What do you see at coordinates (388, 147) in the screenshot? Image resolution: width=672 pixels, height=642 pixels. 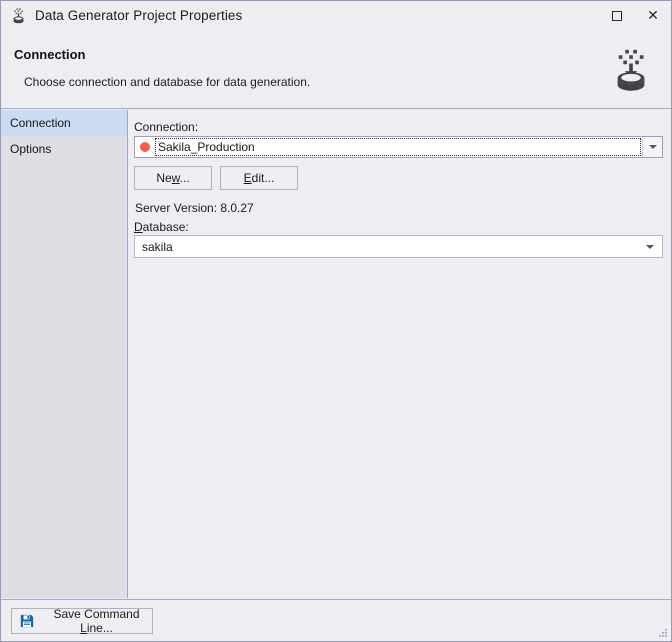 I see `connection-combobox-field: Sakila_Production` at bounding box center [388, 147].